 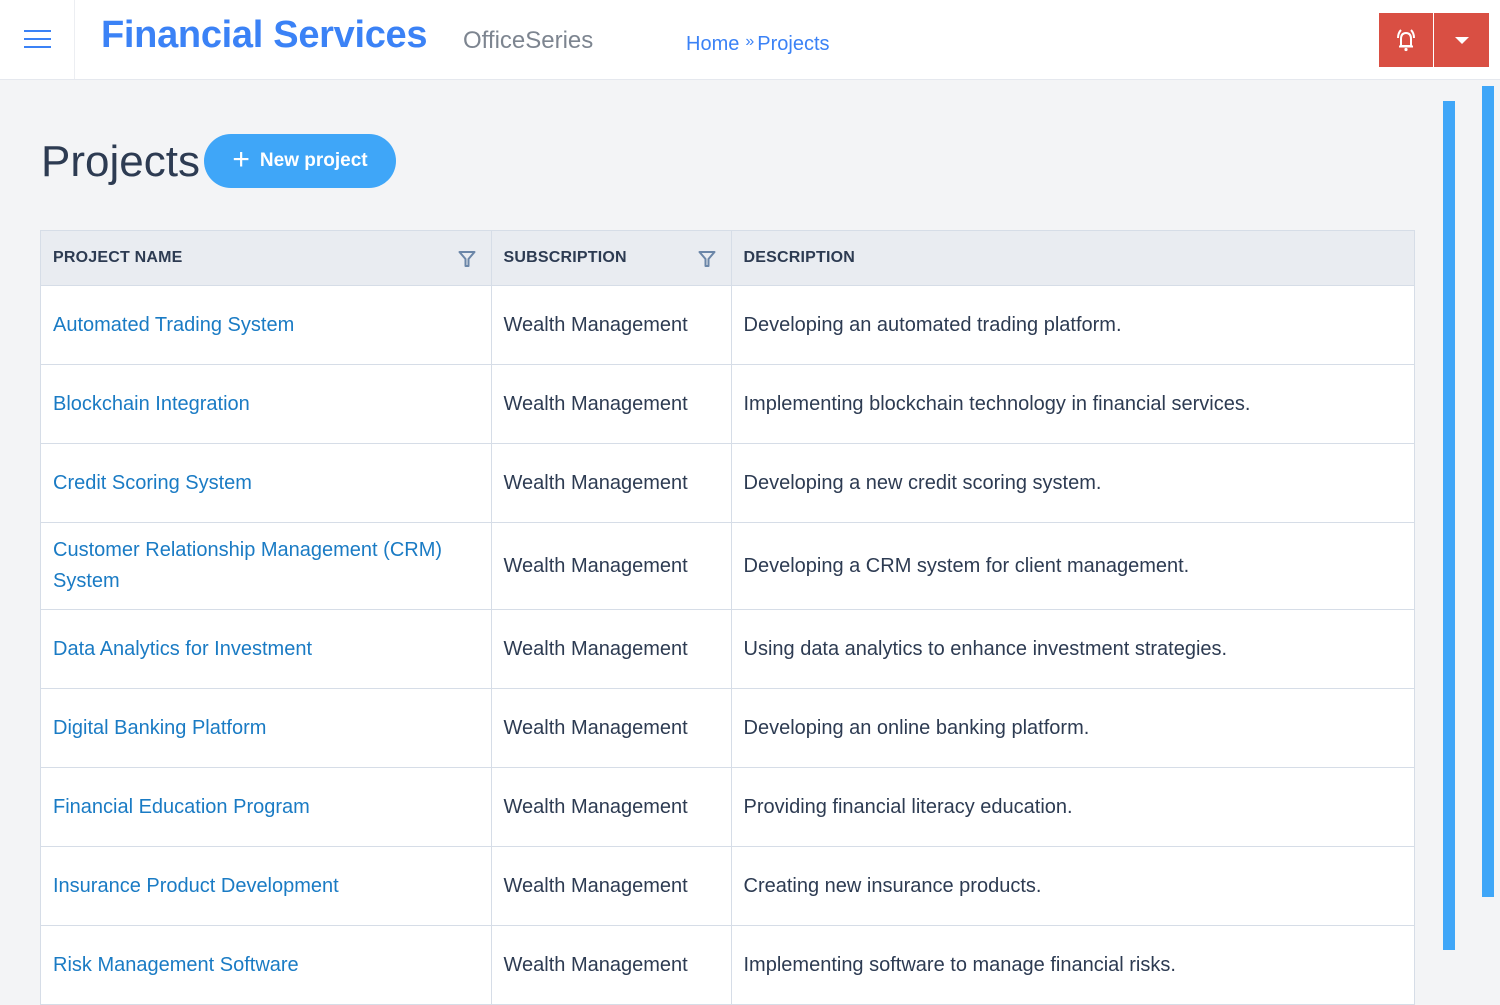 I want to click on breadcrumb: Home » Projects, so click(x=758, y=44).